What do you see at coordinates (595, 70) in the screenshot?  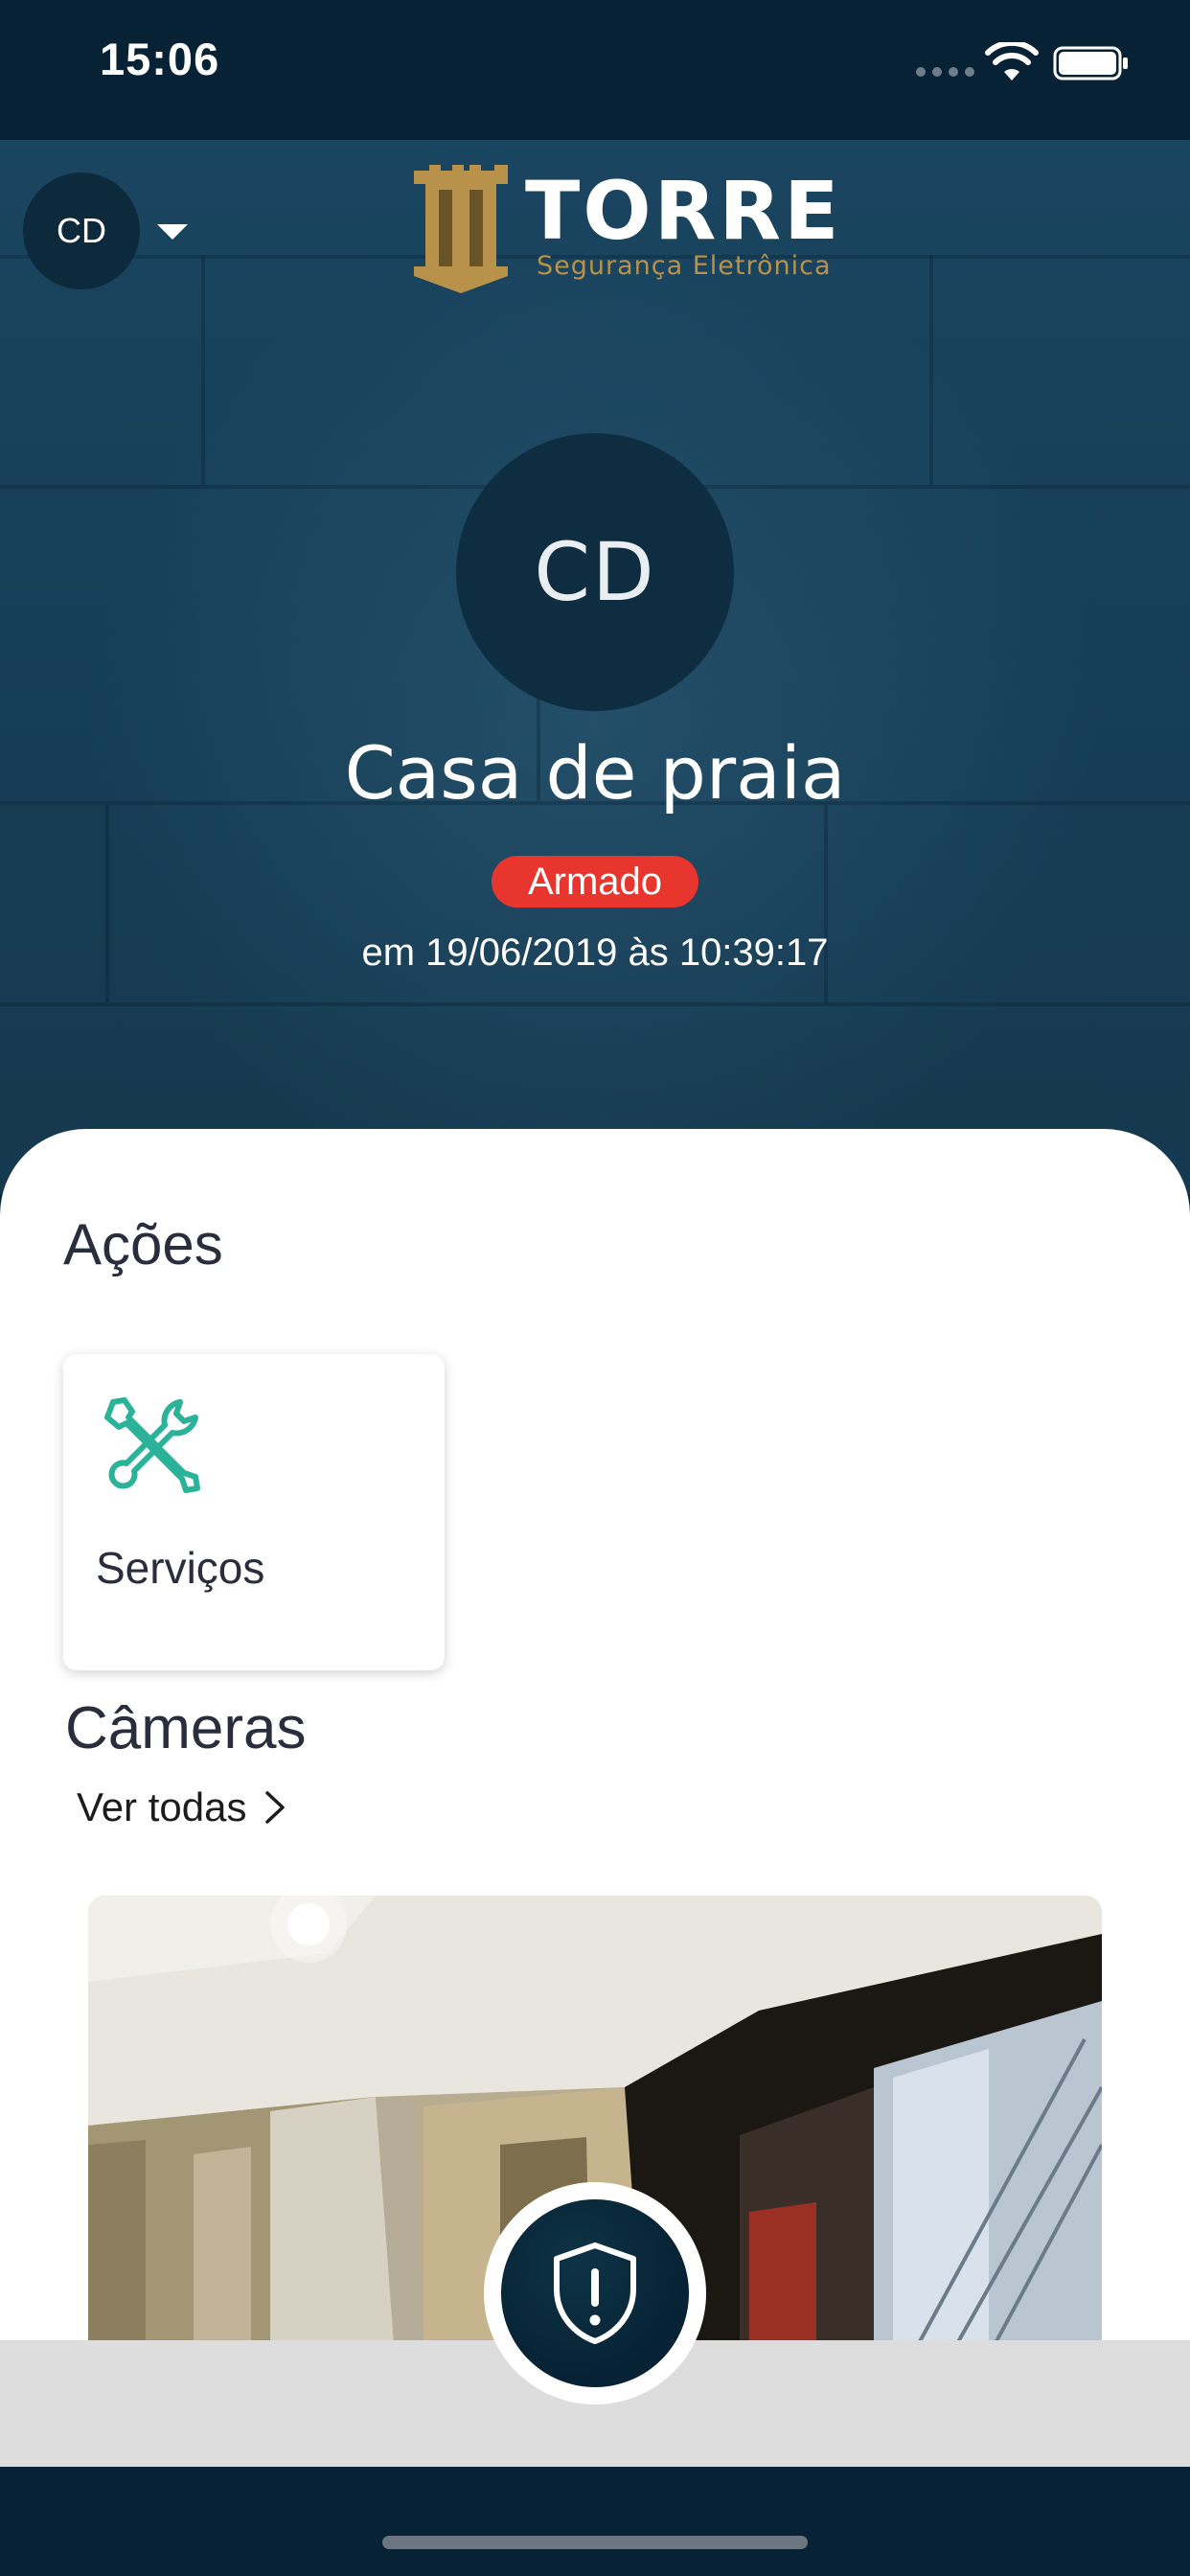 I see `status-bar: 15:06` at bounding box center [595, 70].